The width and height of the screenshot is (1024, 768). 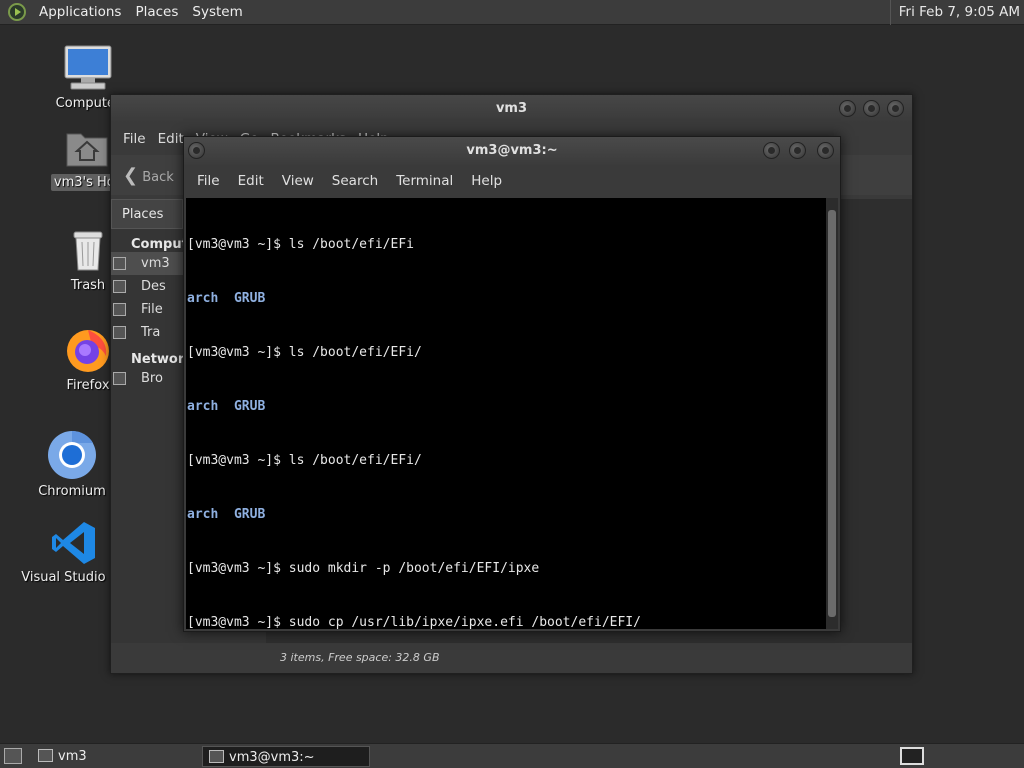 What do you see at coordinates (119, 378) in the screenshot?
I see `network-icon` at bounding box center [119, 378].